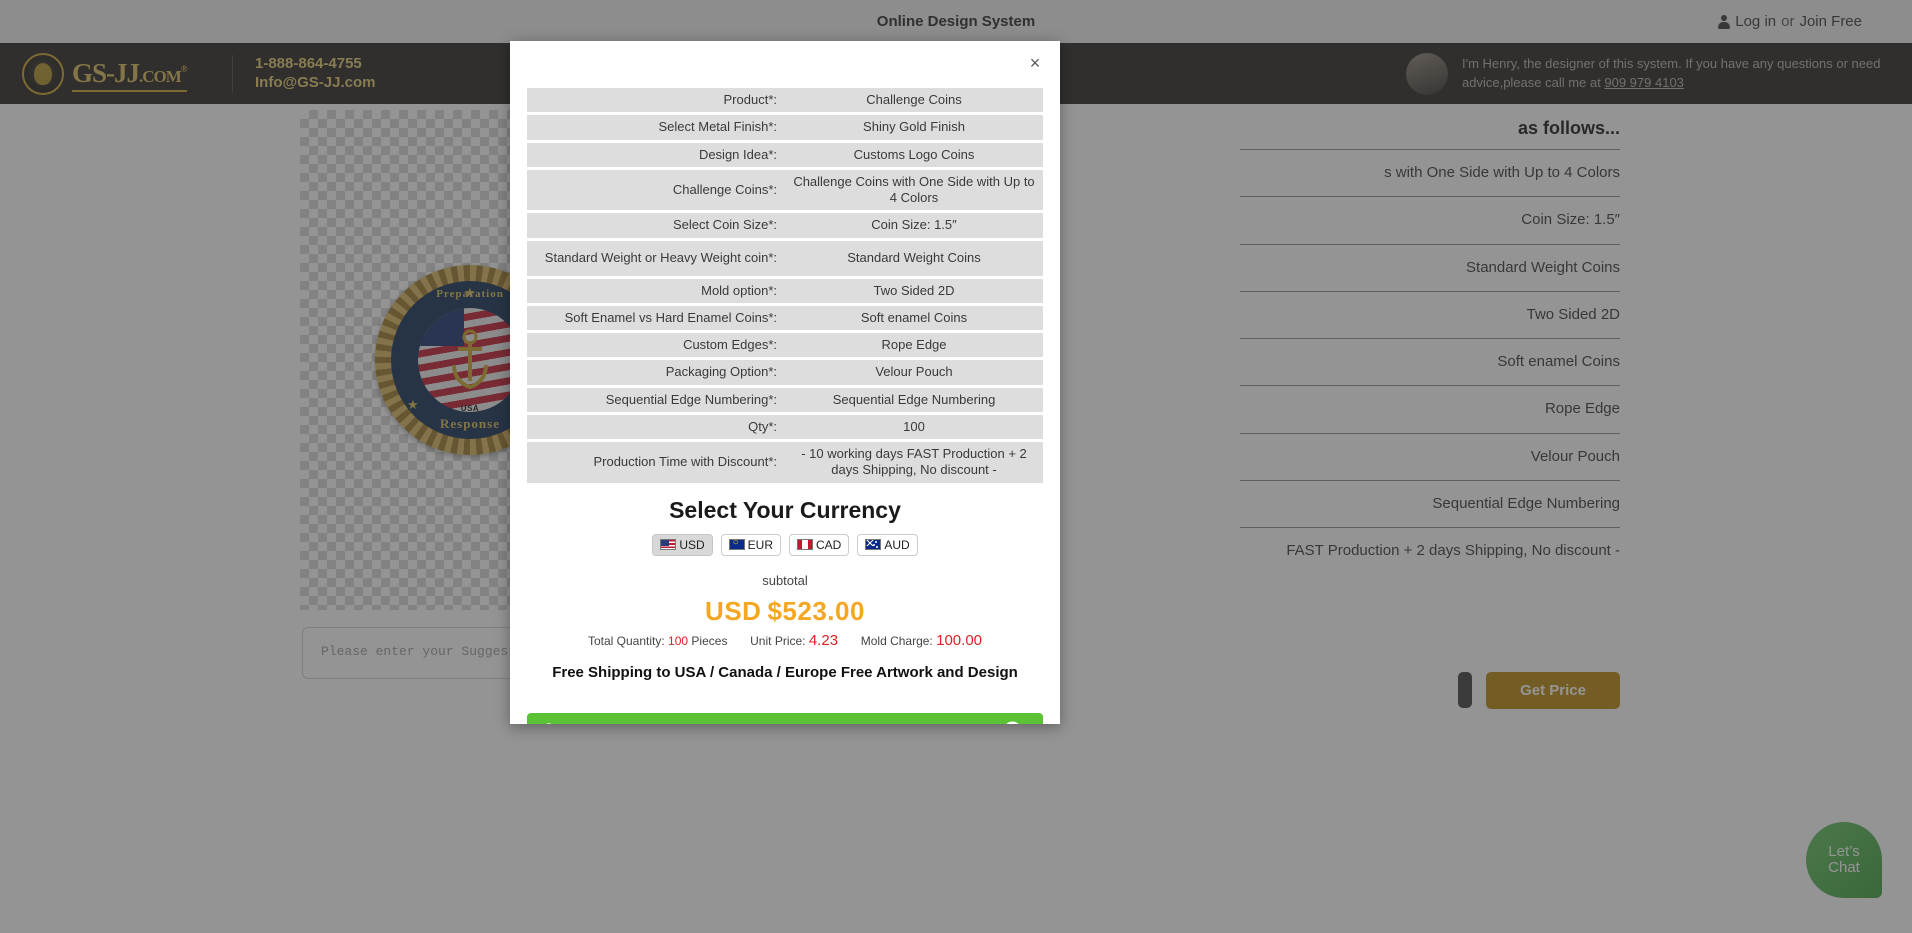 This screenshot has width=1912, height=933. I want to click on price-currency: USD, so click(733, 610).